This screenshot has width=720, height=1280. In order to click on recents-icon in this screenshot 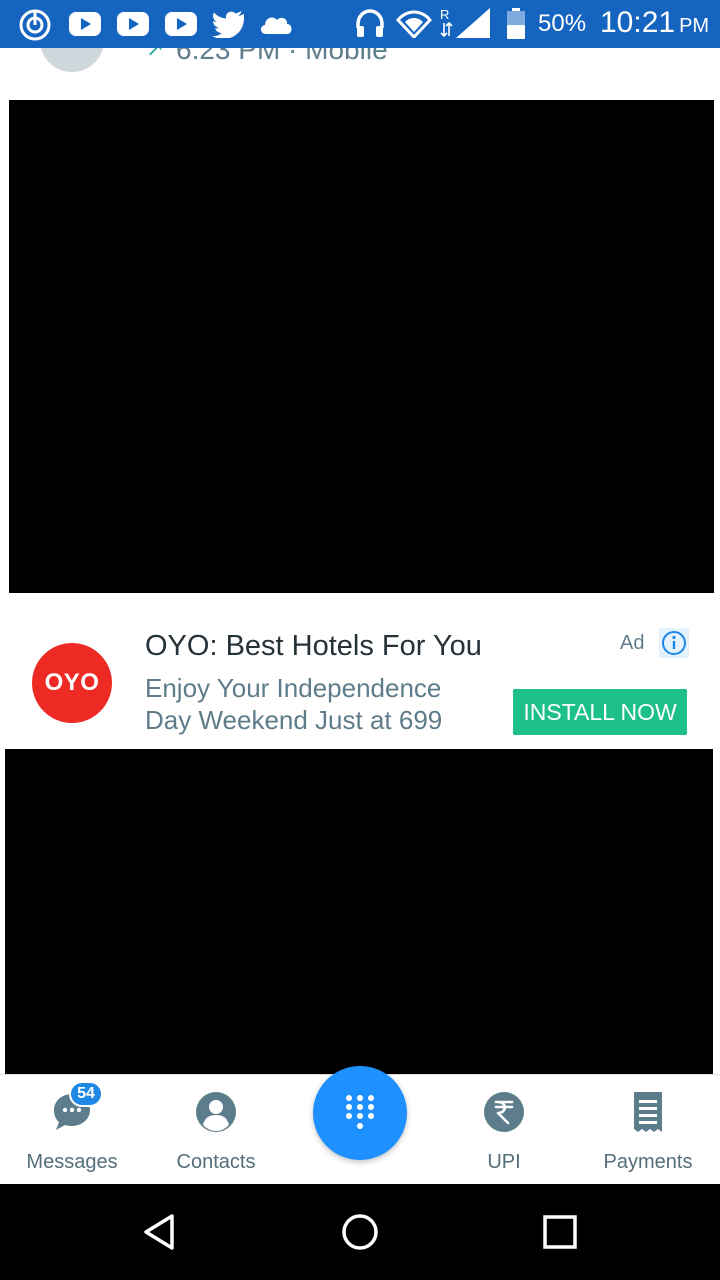, I will do `click(560, 1232)`.